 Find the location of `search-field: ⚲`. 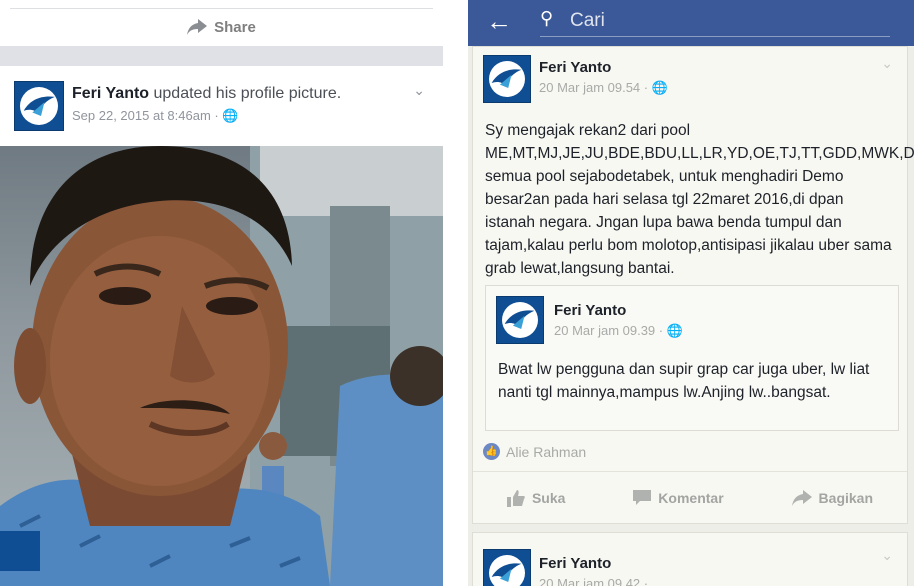

search-field: ⚲ is located at coordinates (715, 21).